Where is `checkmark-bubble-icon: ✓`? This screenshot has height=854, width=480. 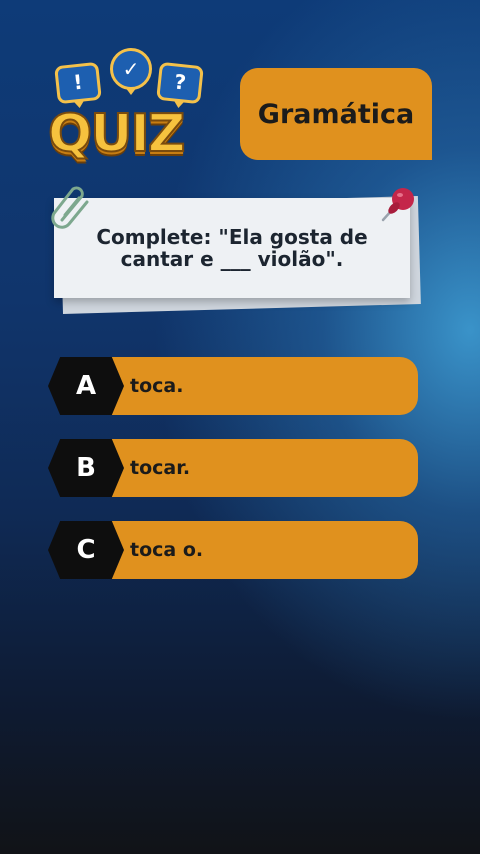
checkmark-bubble-icon: ✓ is located at coordinates (131, 71).